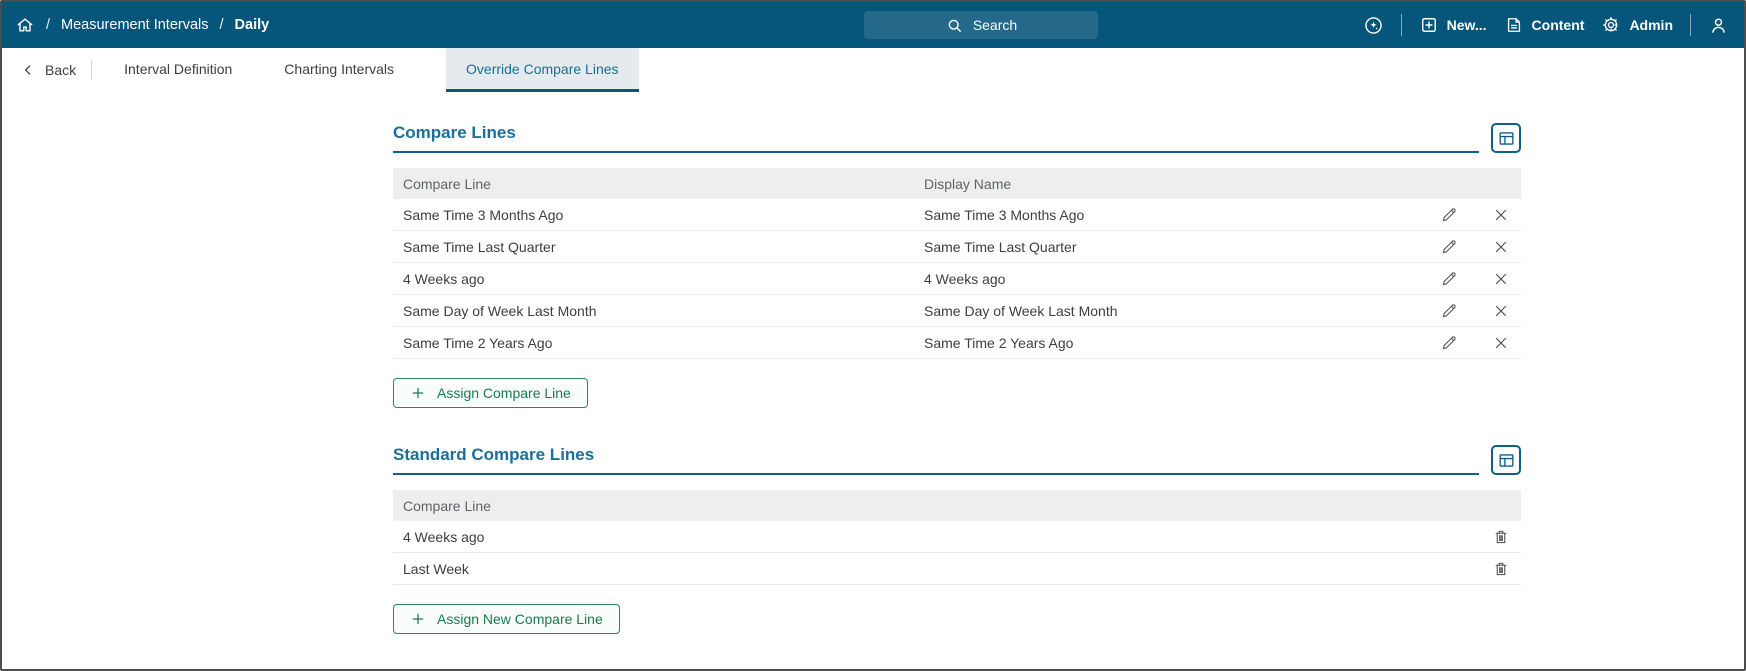  What do you see at coordinates (968, 183) in the screenshot?
I see `column-header-display-name: Display Name` at bounding box center [968, 183].